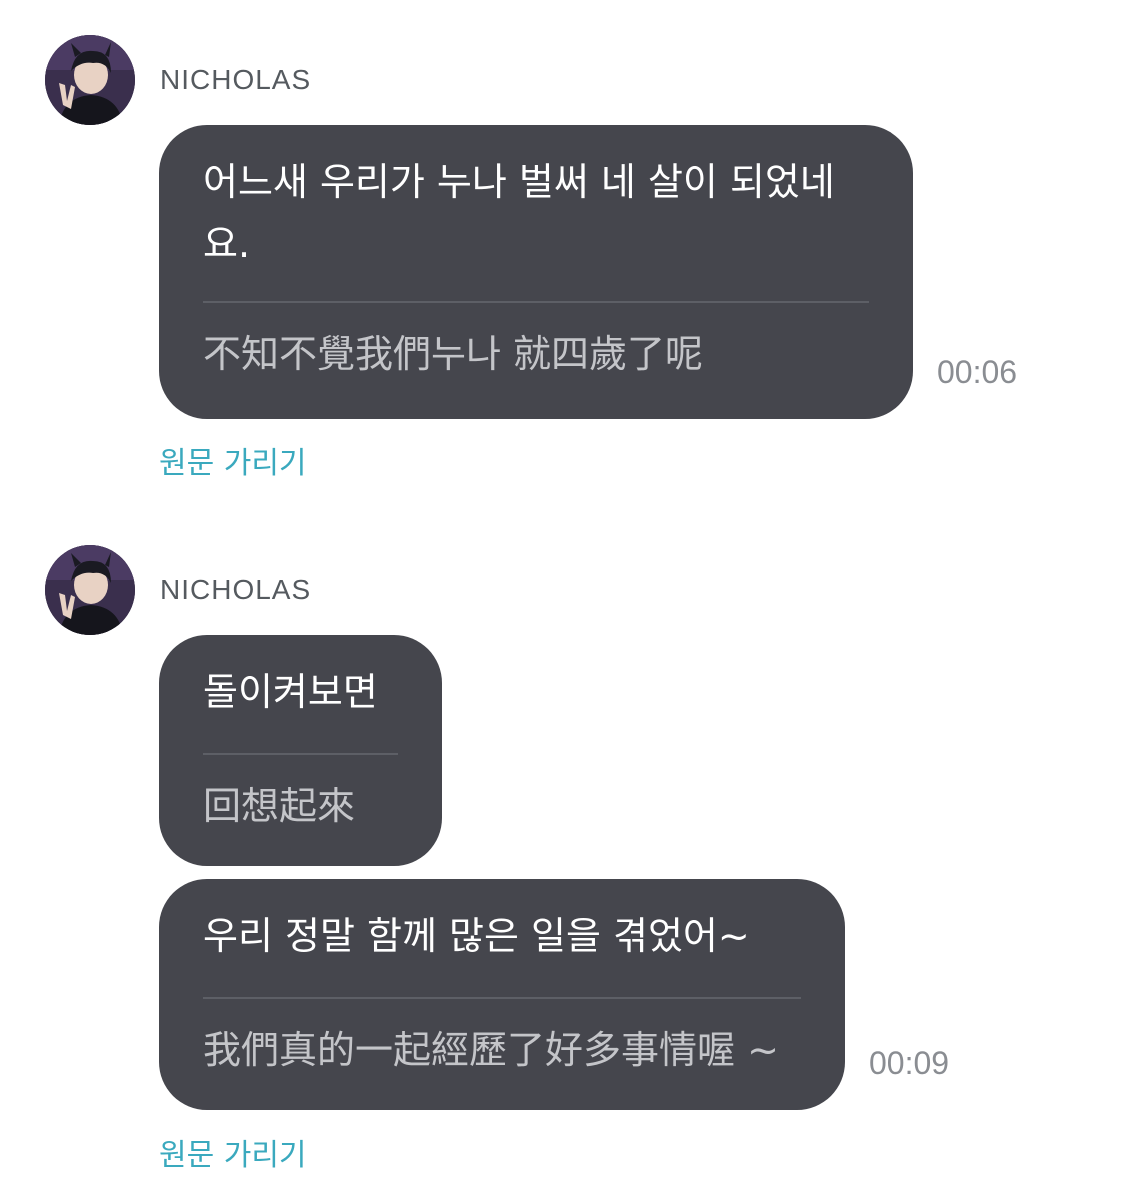  Describe the element at coordinates (977, 372) in the screenshot. I see `message-timestamp: 00:06` at that location.